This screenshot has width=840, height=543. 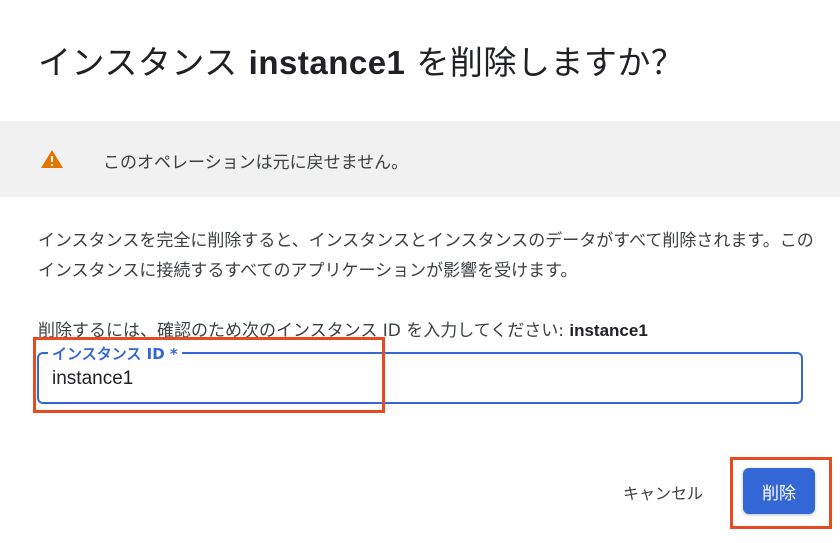 I want to click on cancel-button: キャンセル, so click(x=663, y=492).